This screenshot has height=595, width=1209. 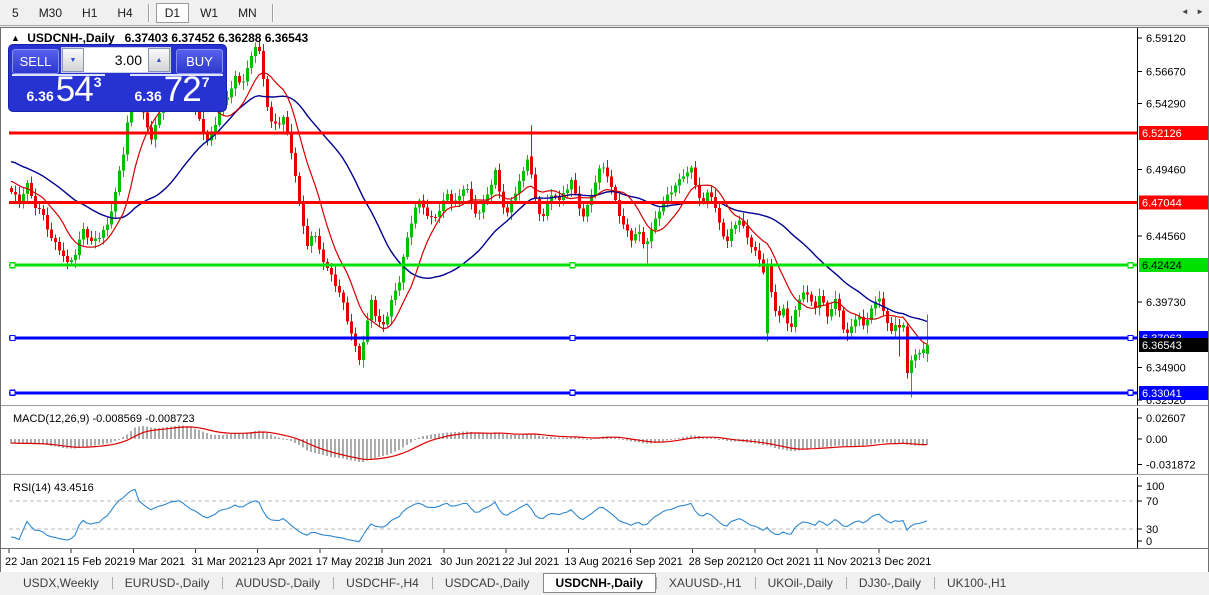 I want to click on chart-symbol-label: USDCNH-,Daily, so click(x=71, y=38).